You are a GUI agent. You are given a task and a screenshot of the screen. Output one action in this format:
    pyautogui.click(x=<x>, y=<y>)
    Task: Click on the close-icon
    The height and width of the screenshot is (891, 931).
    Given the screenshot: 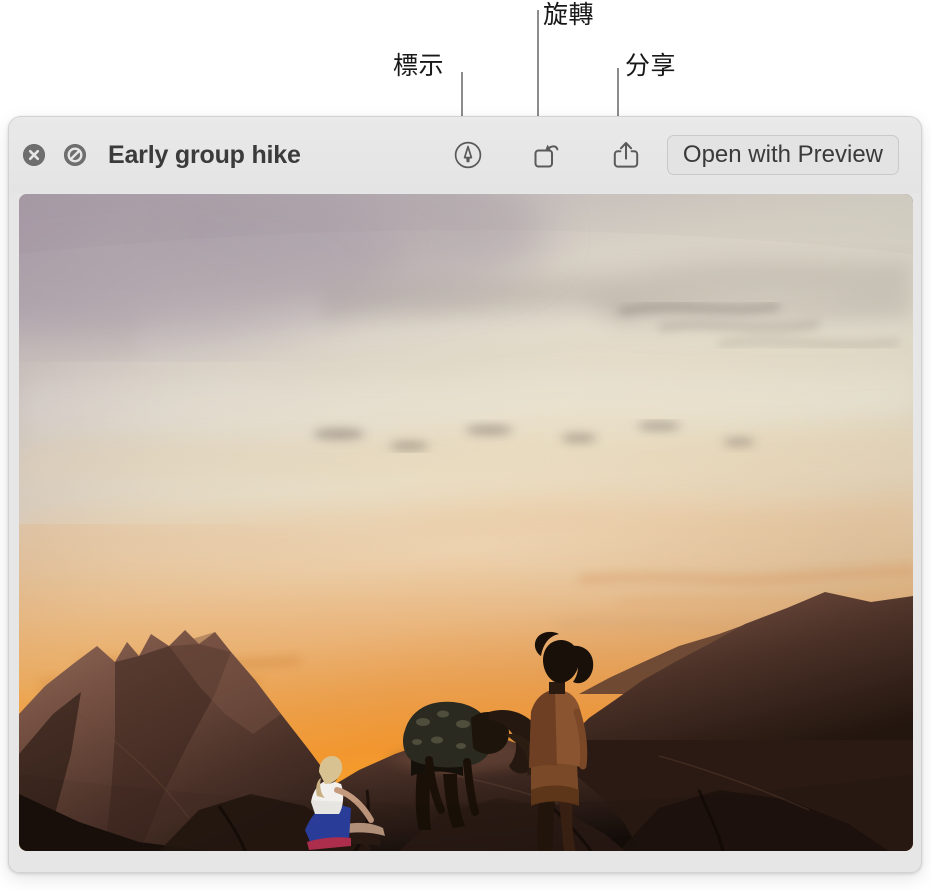 What is the action you would take?
    pyautogui.click(x=34, y=155)
    